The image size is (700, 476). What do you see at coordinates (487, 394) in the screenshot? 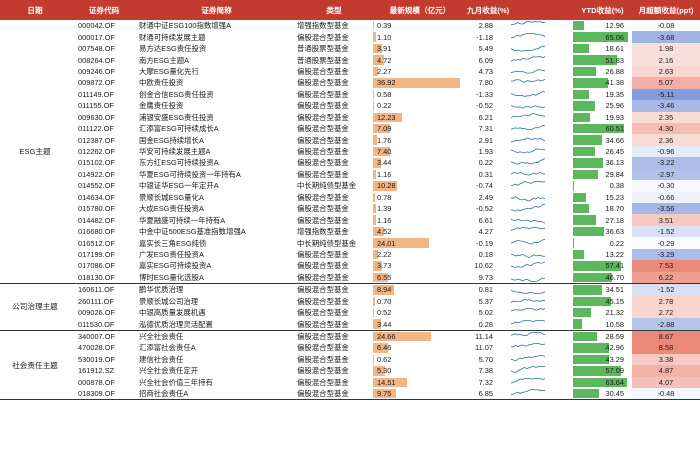
I see `sep-return: 6.85` at bounding box center [487, 394].